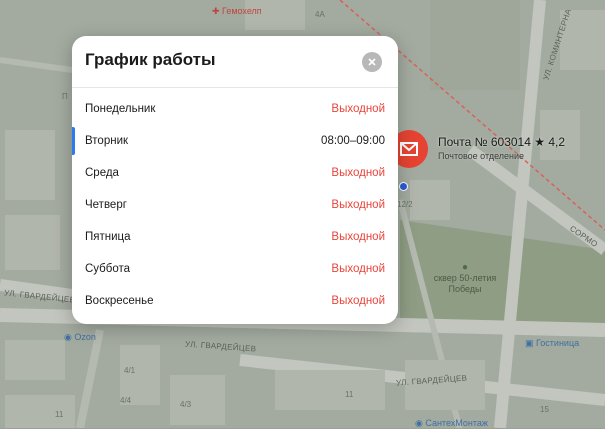 This screenshot has width=605, height=429. What do you see at coordinates (481, 156) in the screenshot?
I see `place-category: Почтовое отделение` at bounding box center [481, 156].